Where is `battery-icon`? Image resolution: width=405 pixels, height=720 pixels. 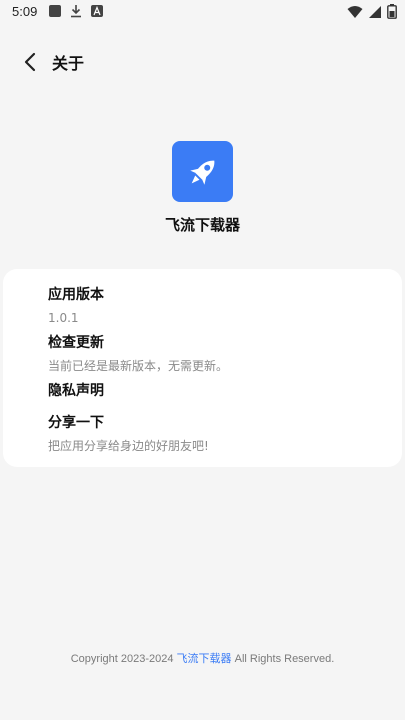 battery-icon is located at coordinates (392, 11).